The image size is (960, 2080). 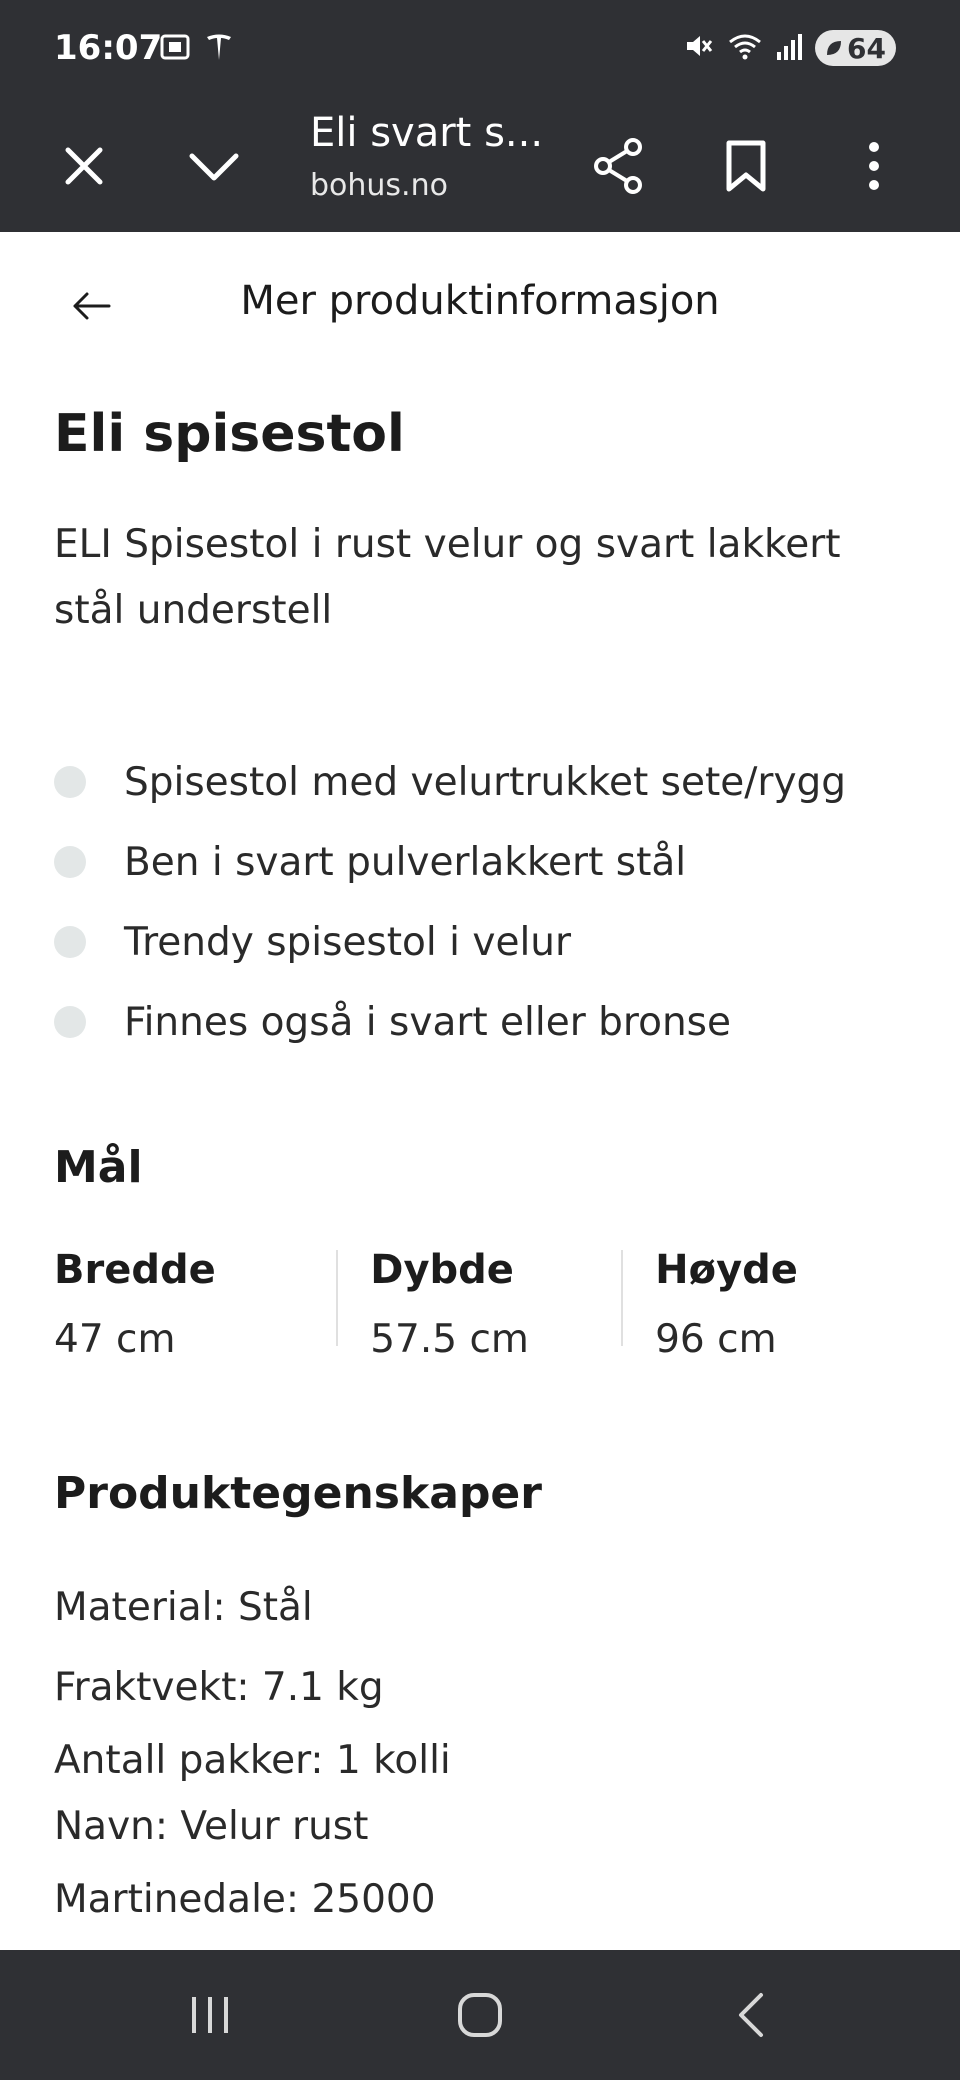 I want to click on page-header: Mer produktinformasjon, so click(x=480, y=302).